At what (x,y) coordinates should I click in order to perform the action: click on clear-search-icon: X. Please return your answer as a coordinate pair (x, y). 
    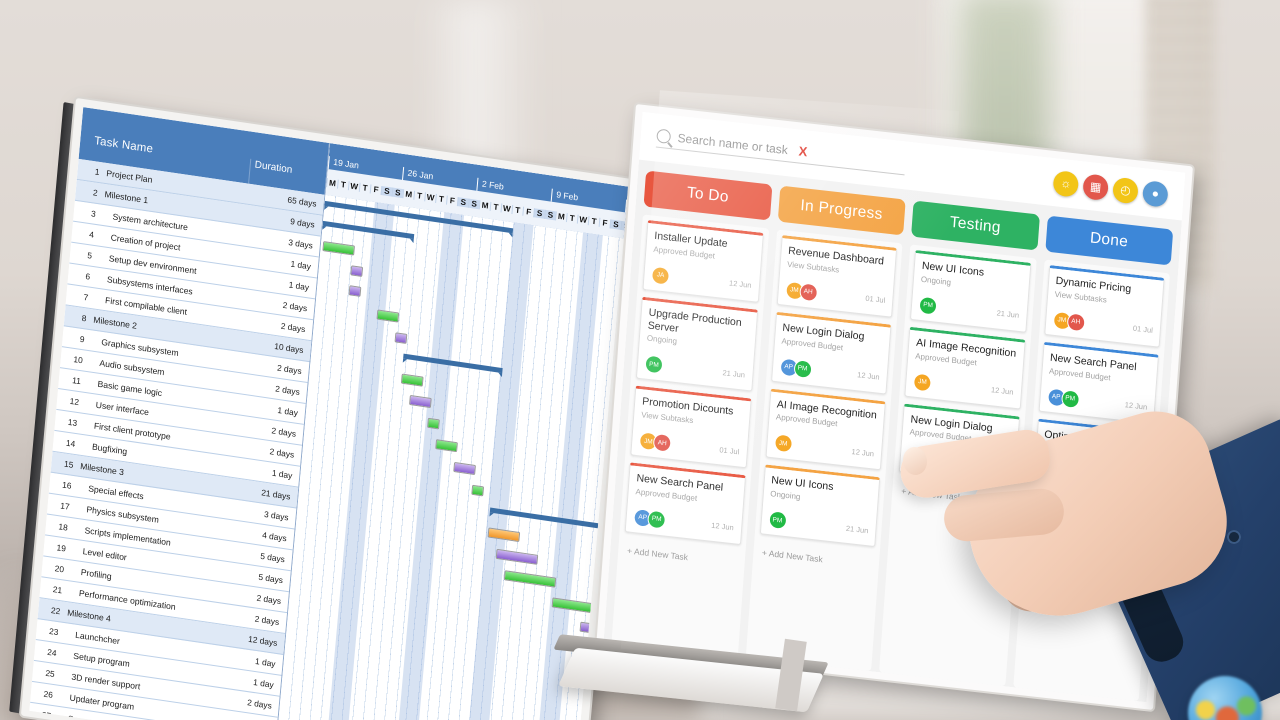
    Looking at the image, I should click on (803, 151).